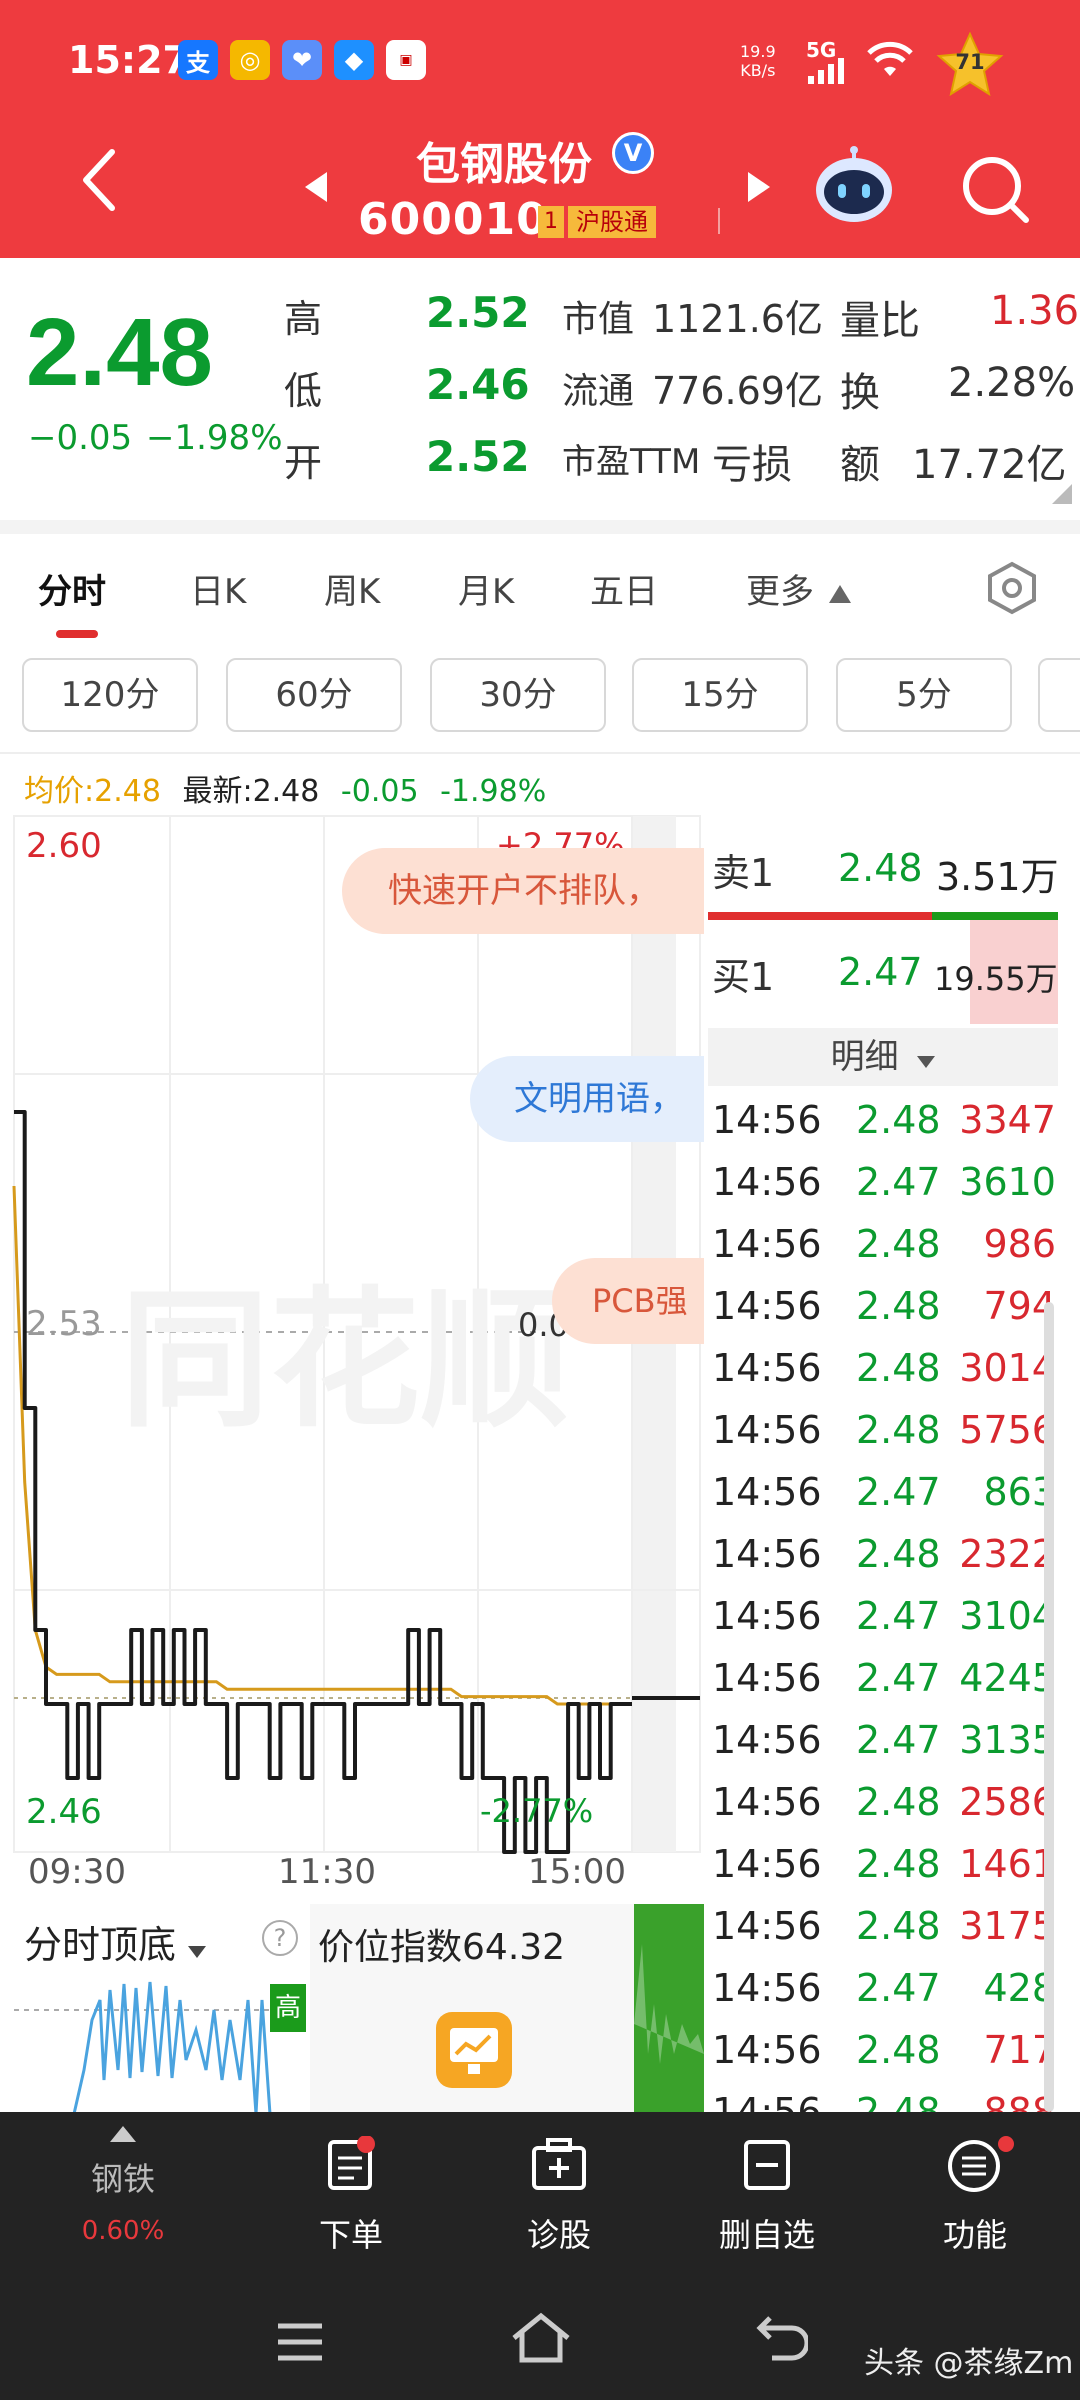 The height and width of the screenshot is (2400, 1080). Describe the element at coordinates (1049, 1707) in the screenshot. I see `scrollbar` at that location.